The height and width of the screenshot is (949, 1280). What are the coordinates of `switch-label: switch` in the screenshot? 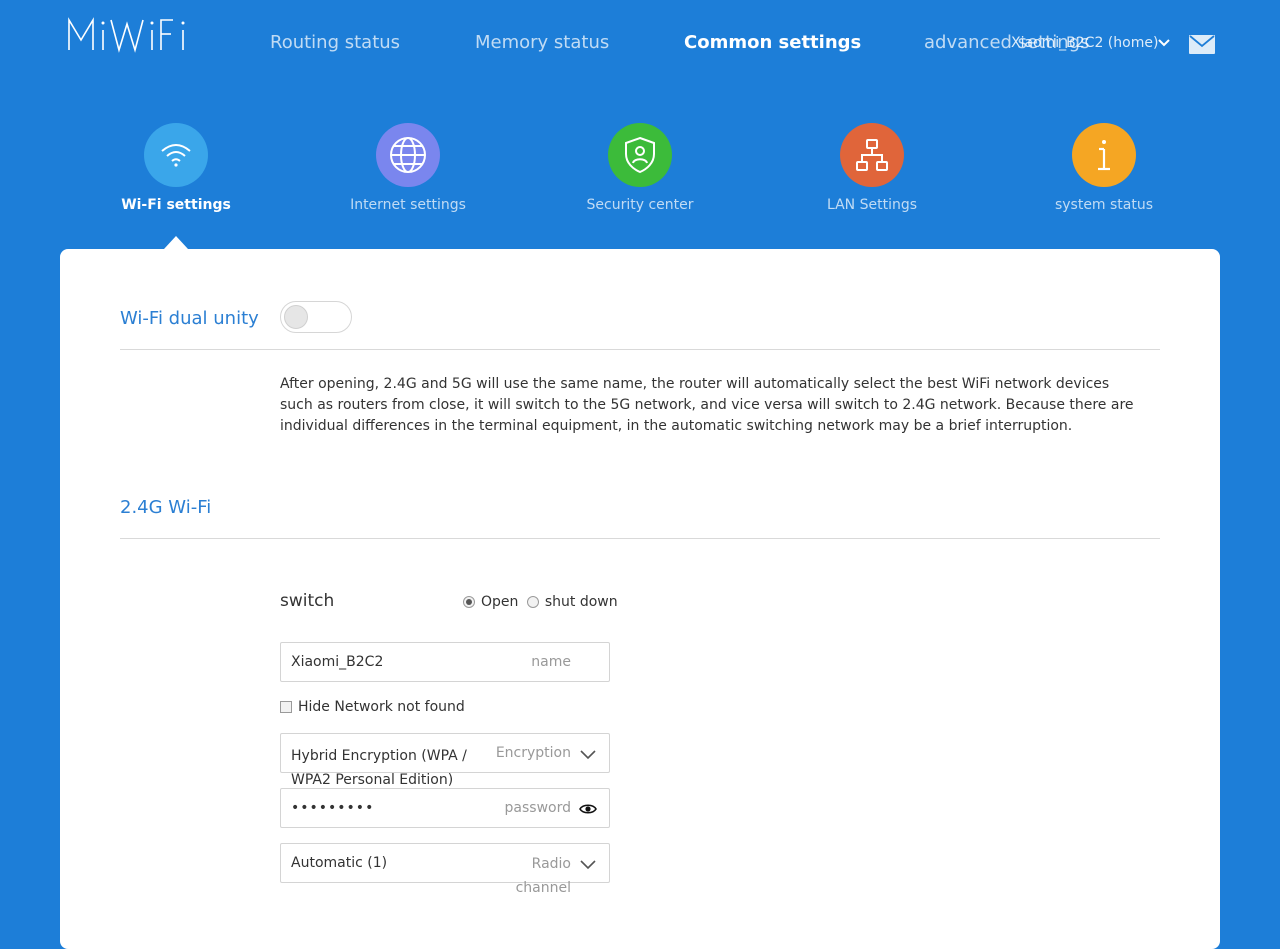 It's located at (307, 601).